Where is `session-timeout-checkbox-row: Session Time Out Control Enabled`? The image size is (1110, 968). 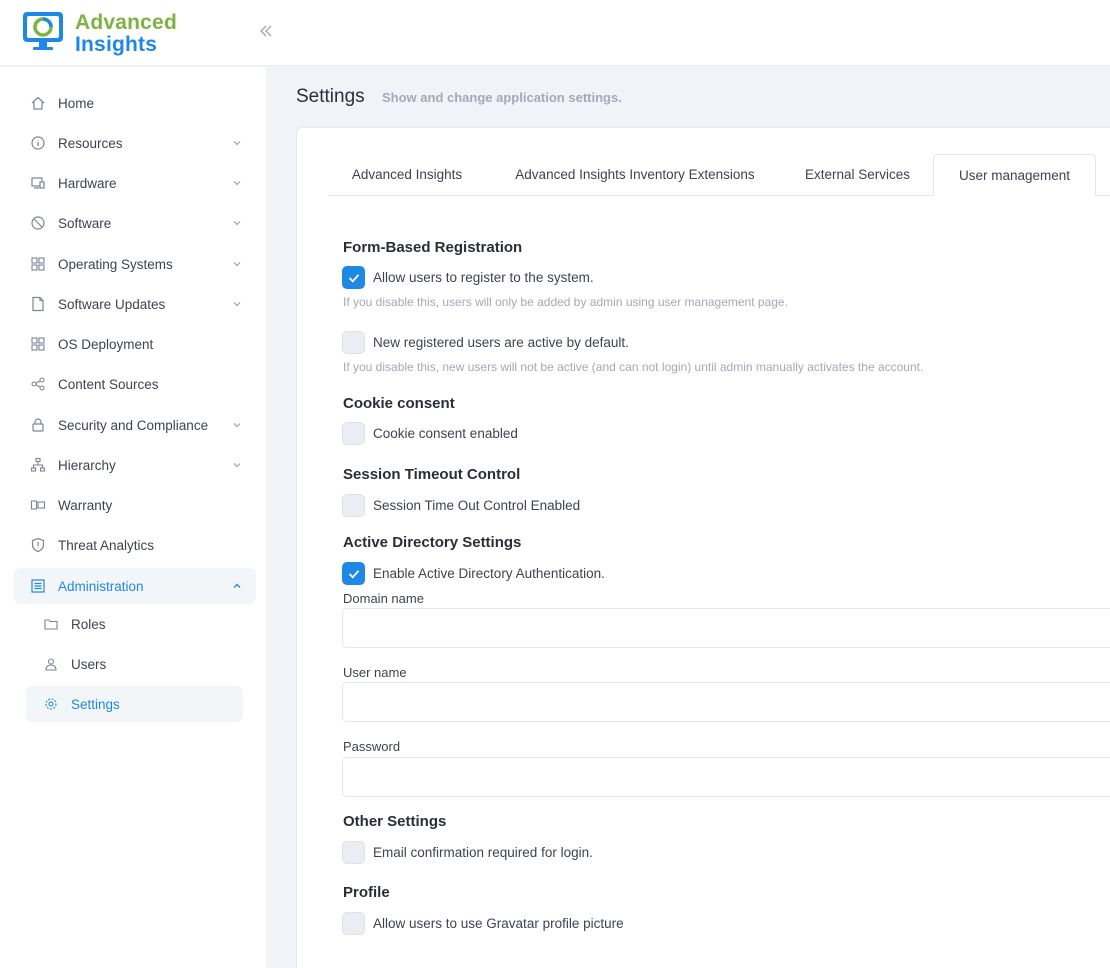 session-timeout-checkbox-row: Session Time Out Control Enabled is located at coordinates (461, 505).